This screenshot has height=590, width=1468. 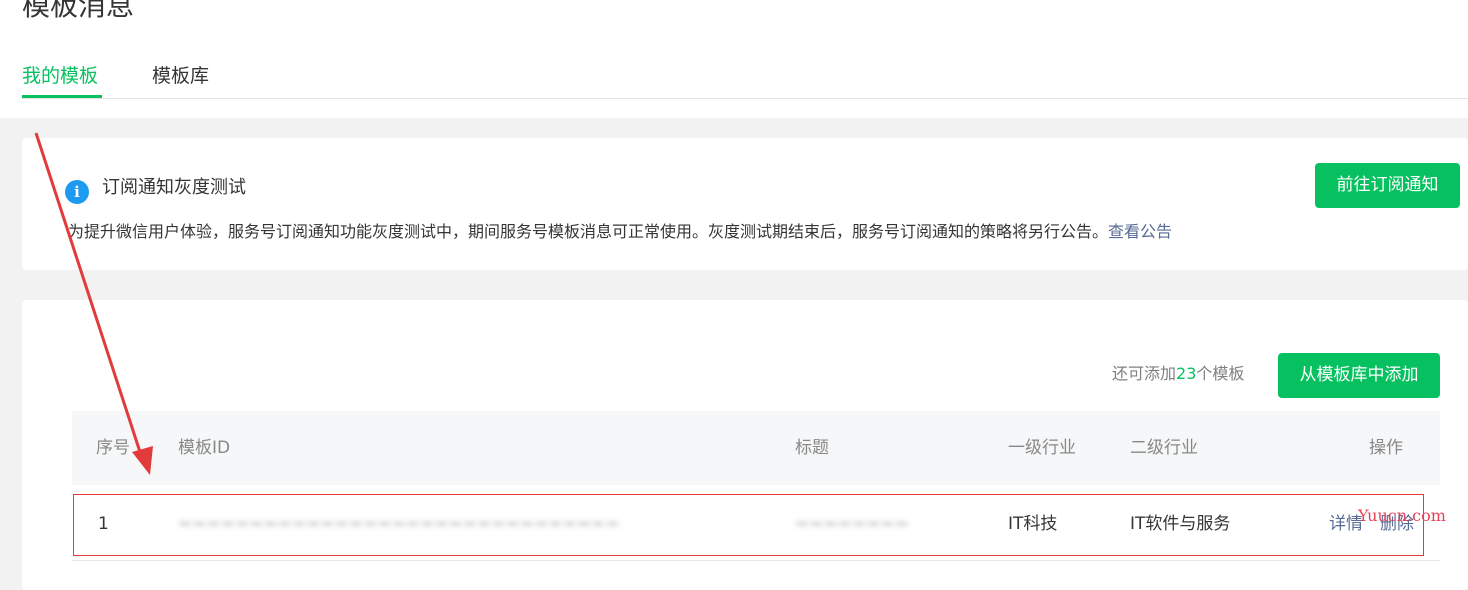 What do you see at coordinates (62, 96) in the screenshot?
I see `active-tab-indicator` at bounding box center [62, 96].